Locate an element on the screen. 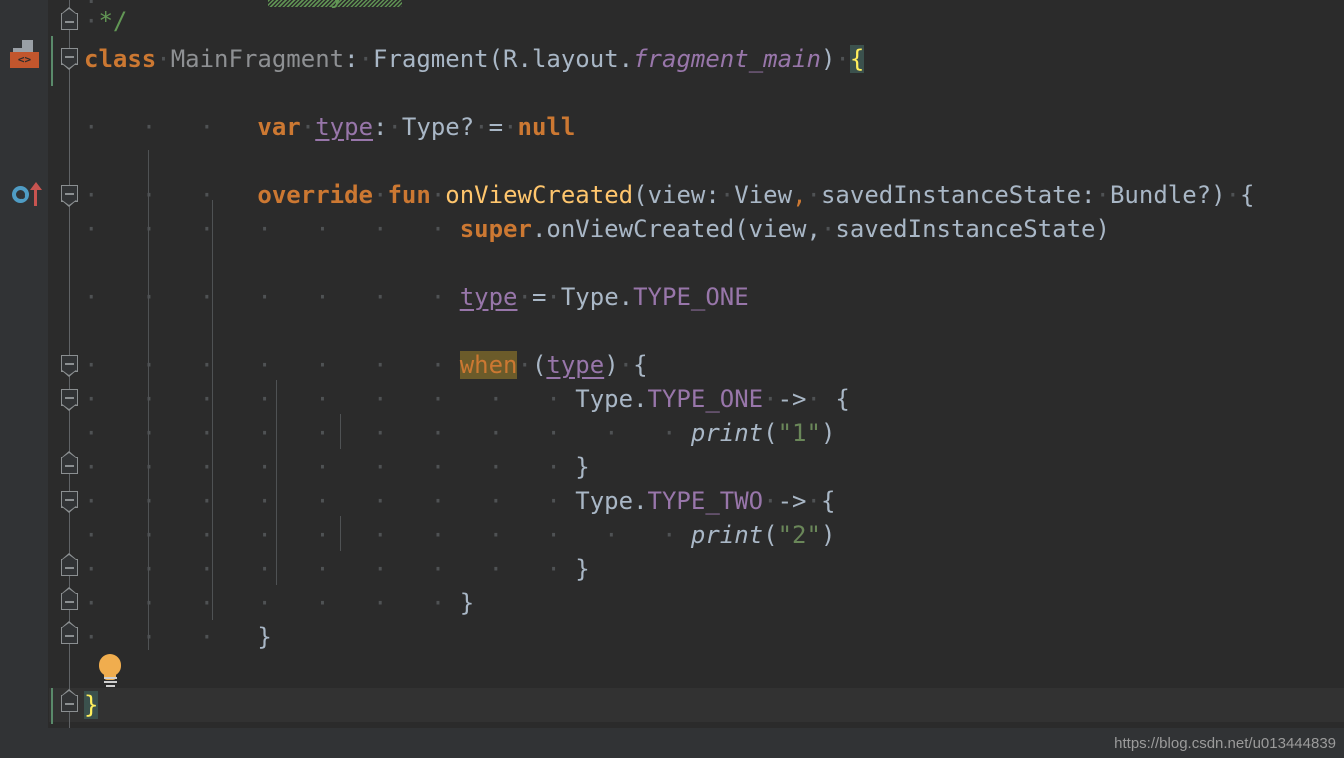 Image resolution: width=1344 pixels, height=758 pixels. token-r-layout: R.layout. is located at coordinates (568, 59).